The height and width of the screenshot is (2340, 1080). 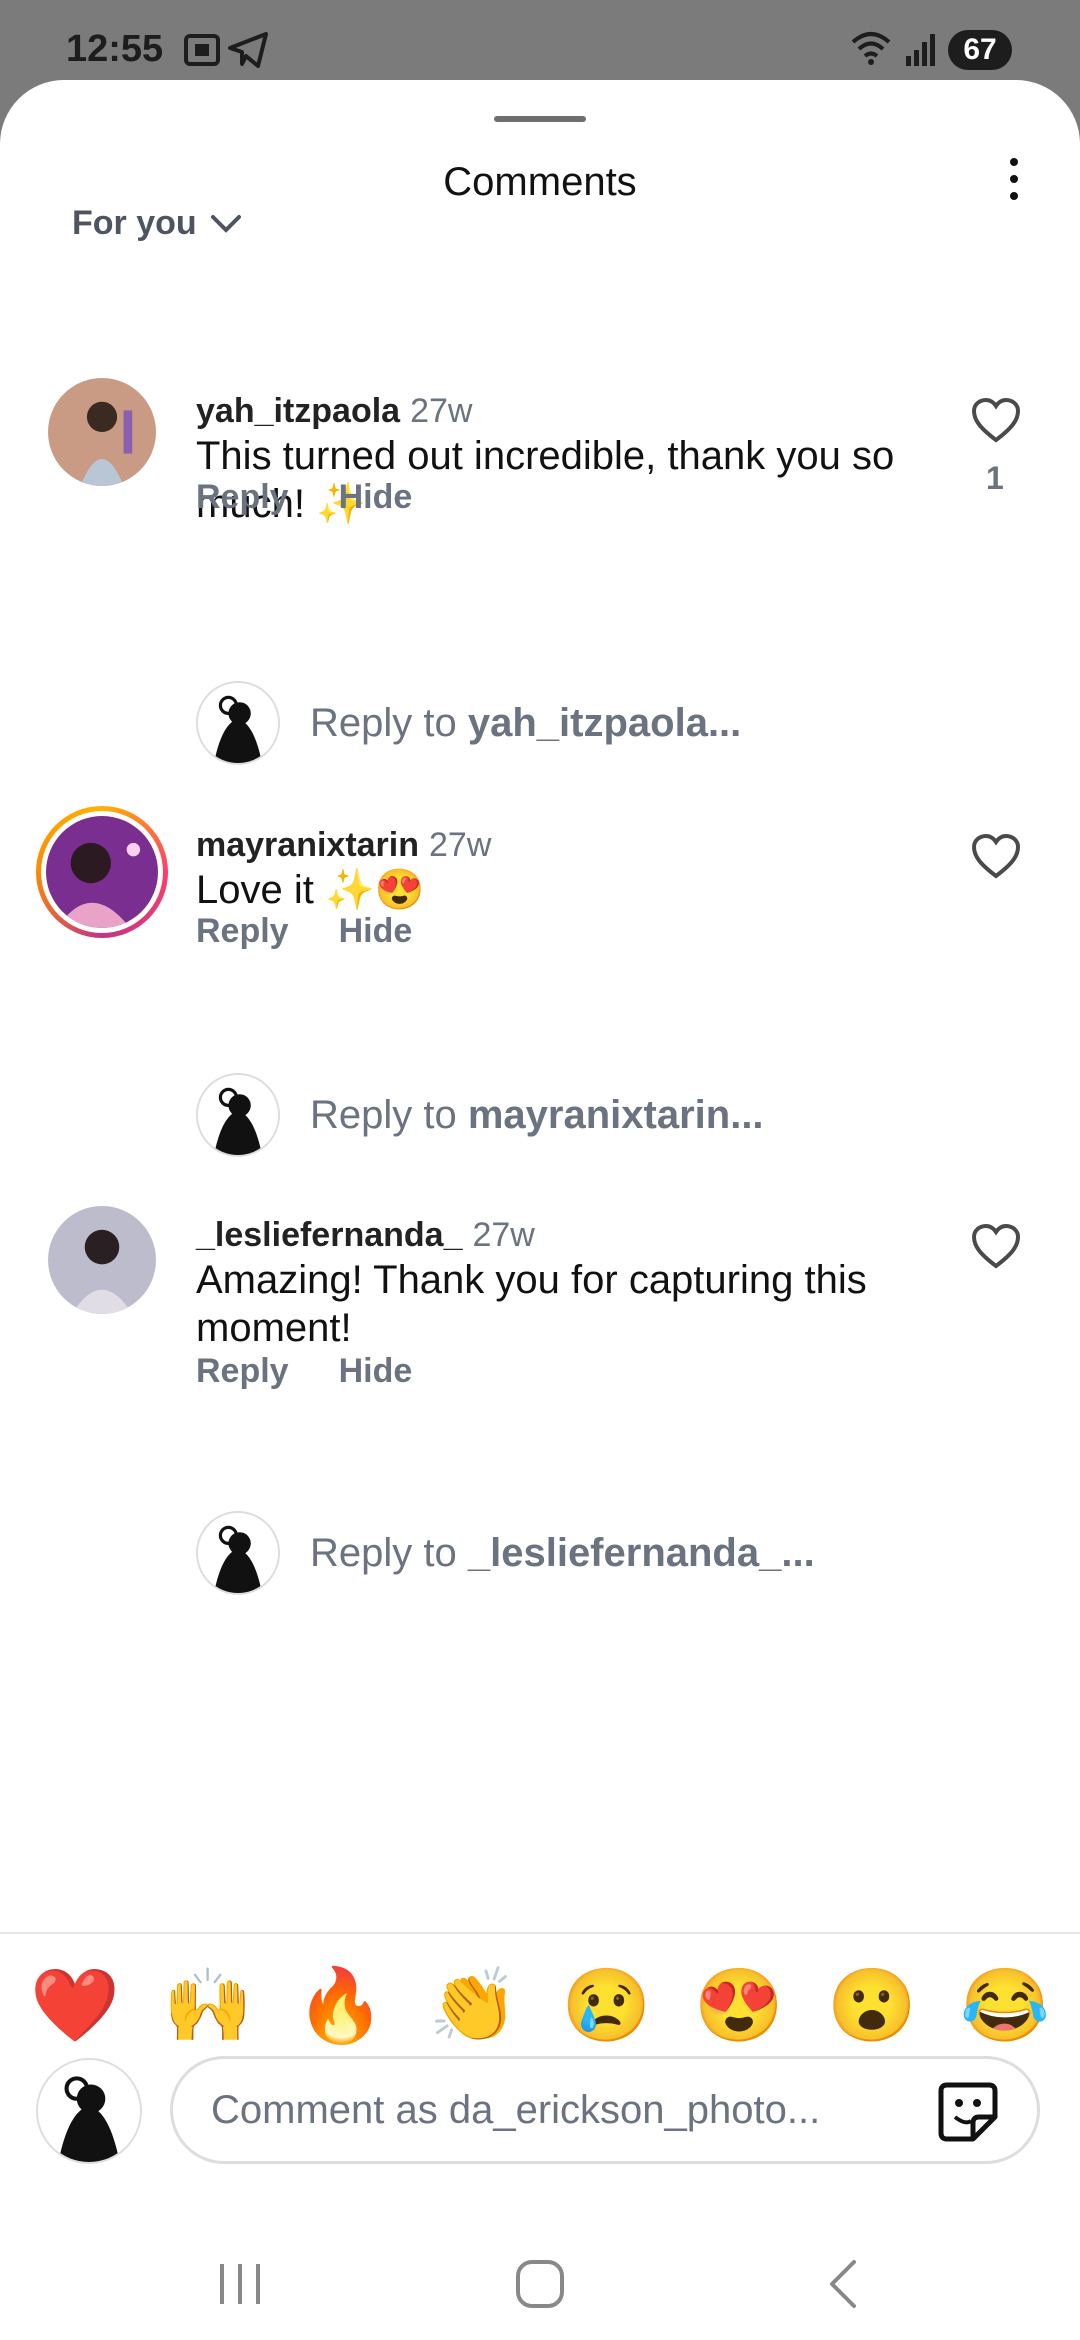 I want to click on wifi-icon, so click(x=871, y=48).